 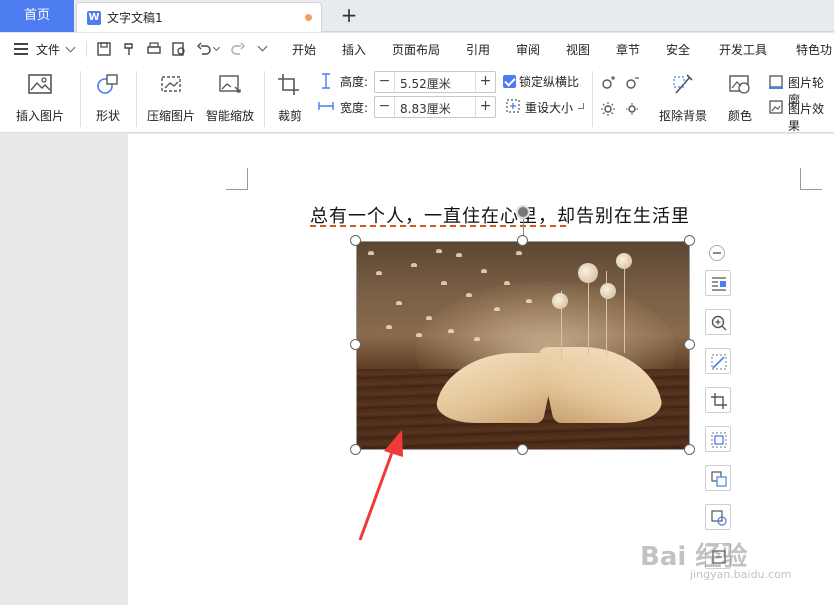 I want to click on height-stepper: − 5.52厘米 +, so click(x=435, y=82).